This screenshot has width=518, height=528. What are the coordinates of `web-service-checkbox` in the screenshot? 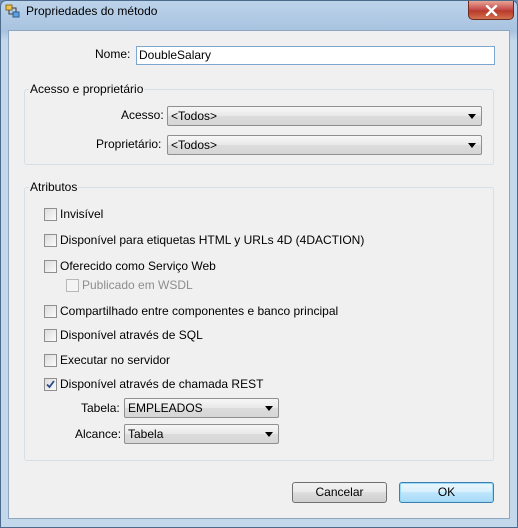 It's located at (50, 266).